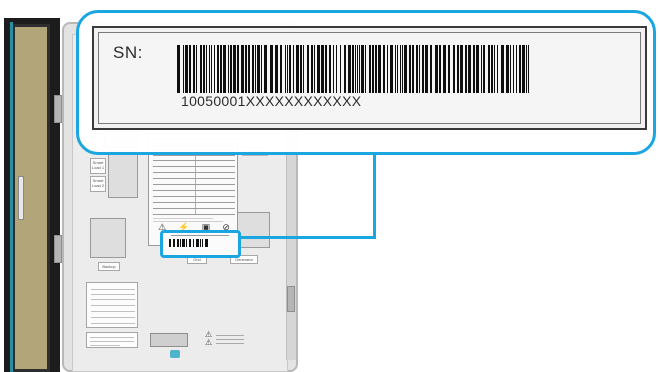  I want to click on serial-prefix: SN:, so click(128, 52).